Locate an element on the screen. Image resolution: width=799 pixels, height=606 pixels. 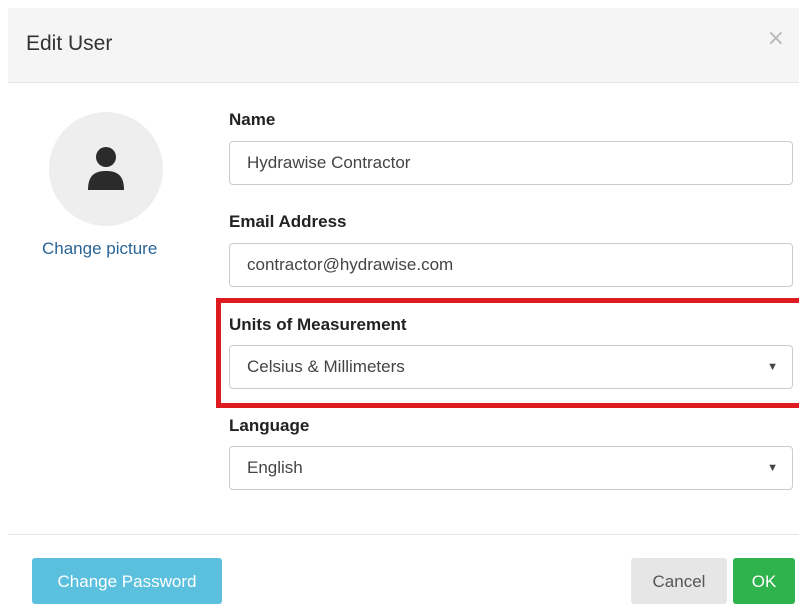
highlight-box is located at coordinates (507, 353).